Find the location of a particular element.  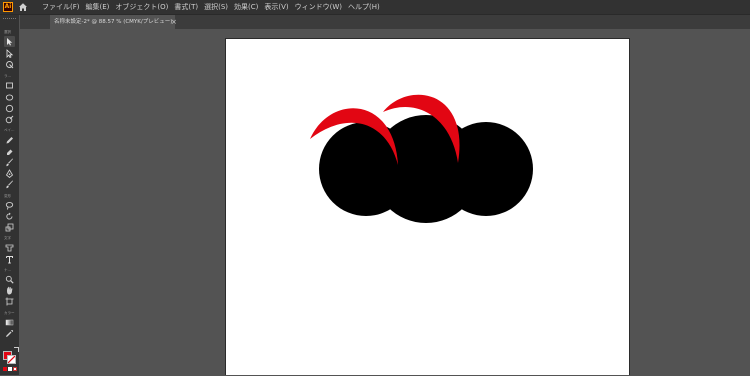

direct-selection-tool-icon is located at coordinates (9, 53).